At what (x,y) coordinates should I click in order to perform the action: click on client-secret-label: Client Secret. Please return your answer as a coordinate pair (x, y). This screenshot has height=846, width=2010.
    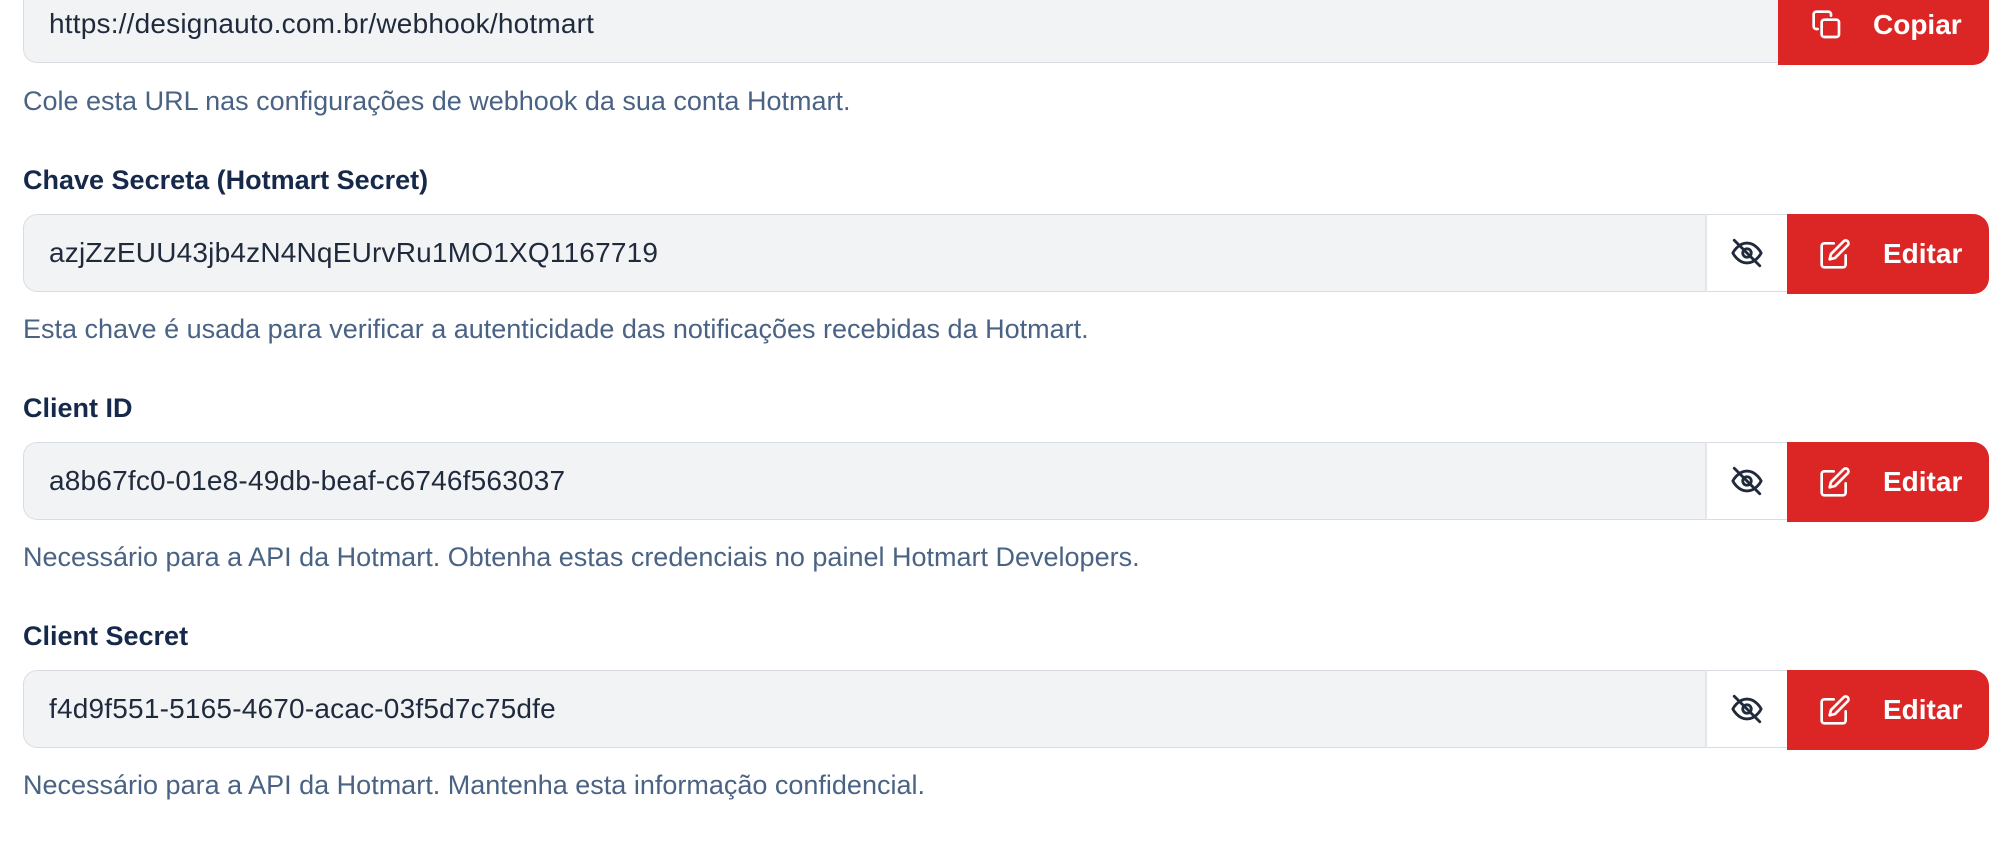
    Looking at the image, I should click on (106, 636).